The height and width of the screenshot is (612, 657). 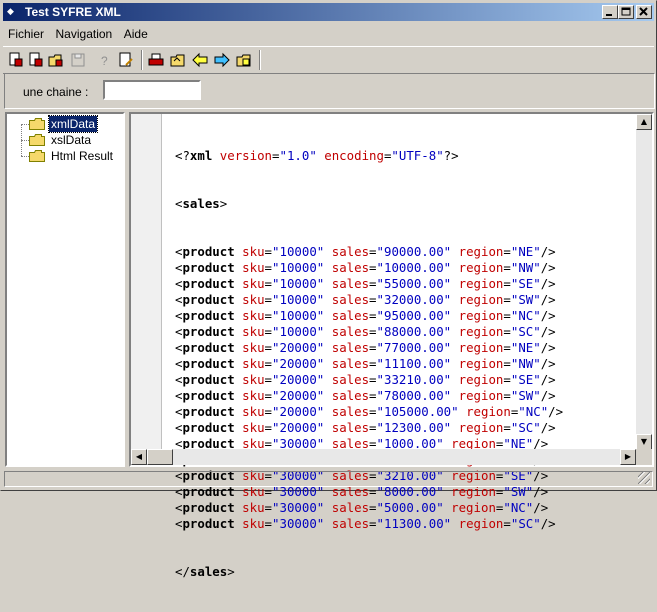 I want to click on xml-root-close-tag: sales, so click(x=208, y=571).